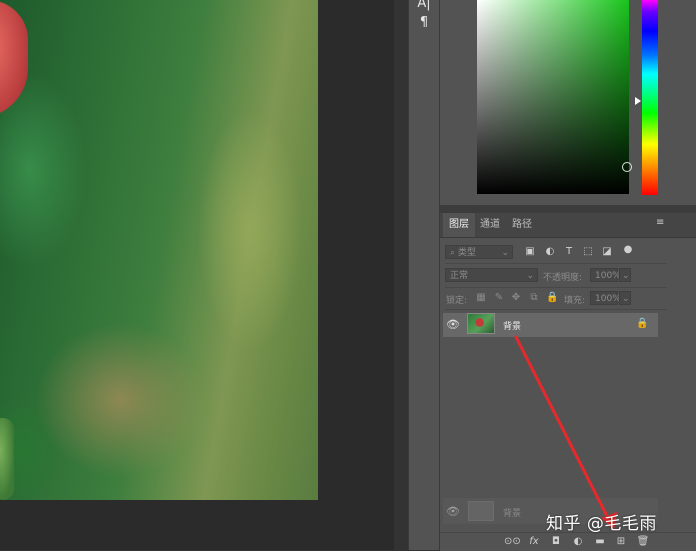  Describe the element at coordinates (575, 301) in the screenshot. I see `fill-label: 填充:` at that location.